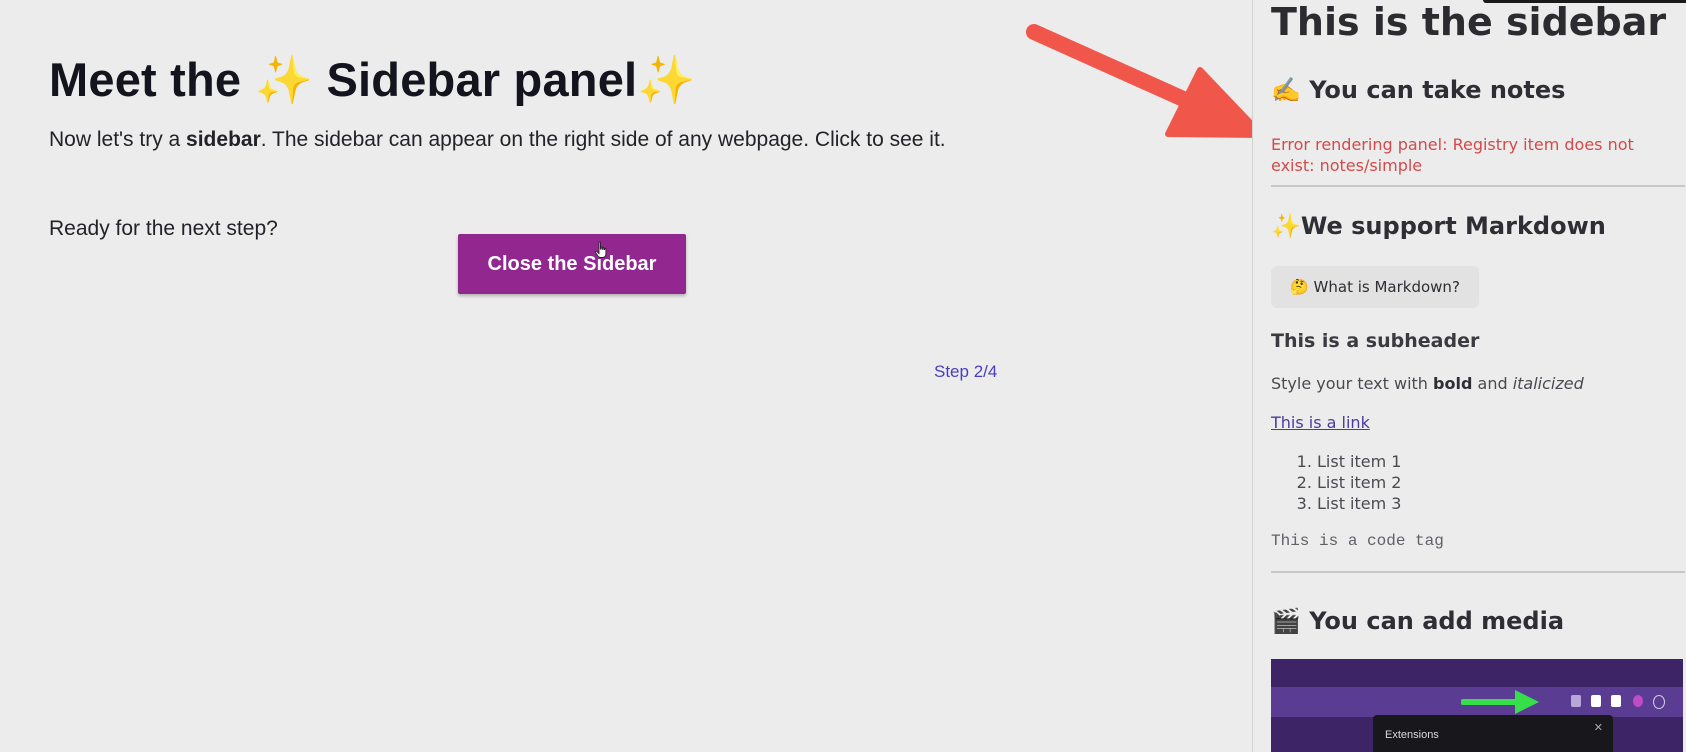 This screenshot has height=752, width=1686. Describe the element at coordinates (152, 79) in the screenshot. I see `title-text-start: Meet the` at that location.